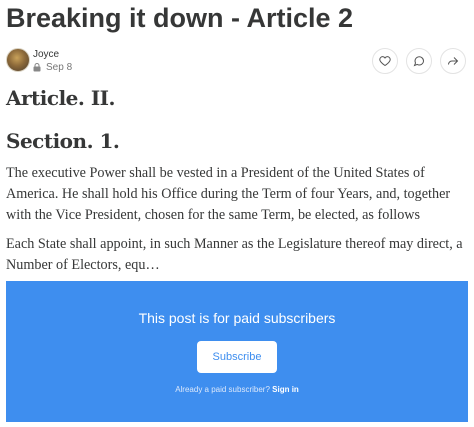  I want to click on post-meta: Sep 8, so click(52, 67).